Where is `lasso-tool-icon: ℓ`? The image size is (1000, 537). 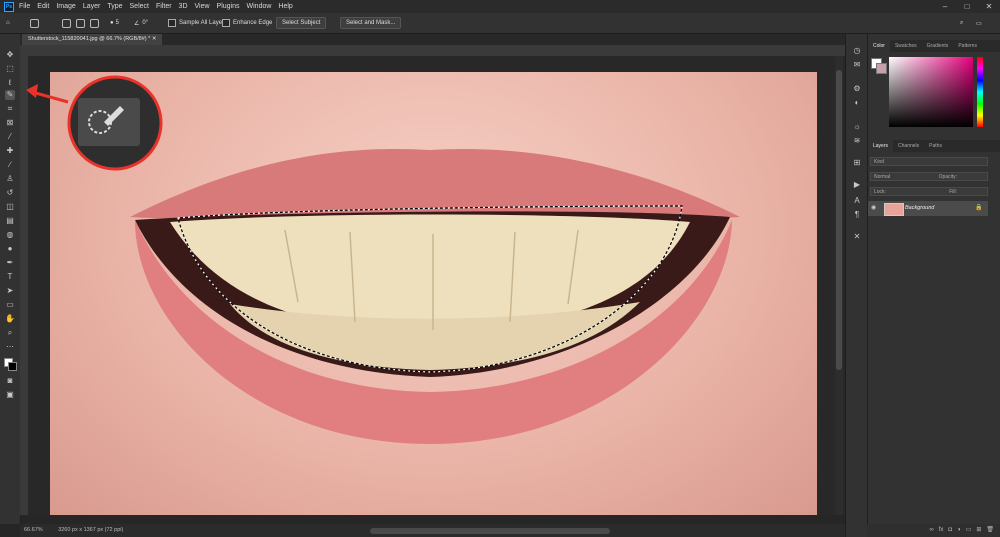
lasso-tool-icon: ℓ is located at coordinates (10, 83).